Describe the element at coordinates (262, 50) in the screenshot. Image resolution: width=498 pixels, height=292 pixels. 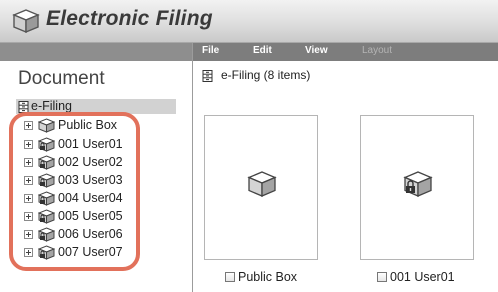
I see `menu-edit: Edit` at that location.